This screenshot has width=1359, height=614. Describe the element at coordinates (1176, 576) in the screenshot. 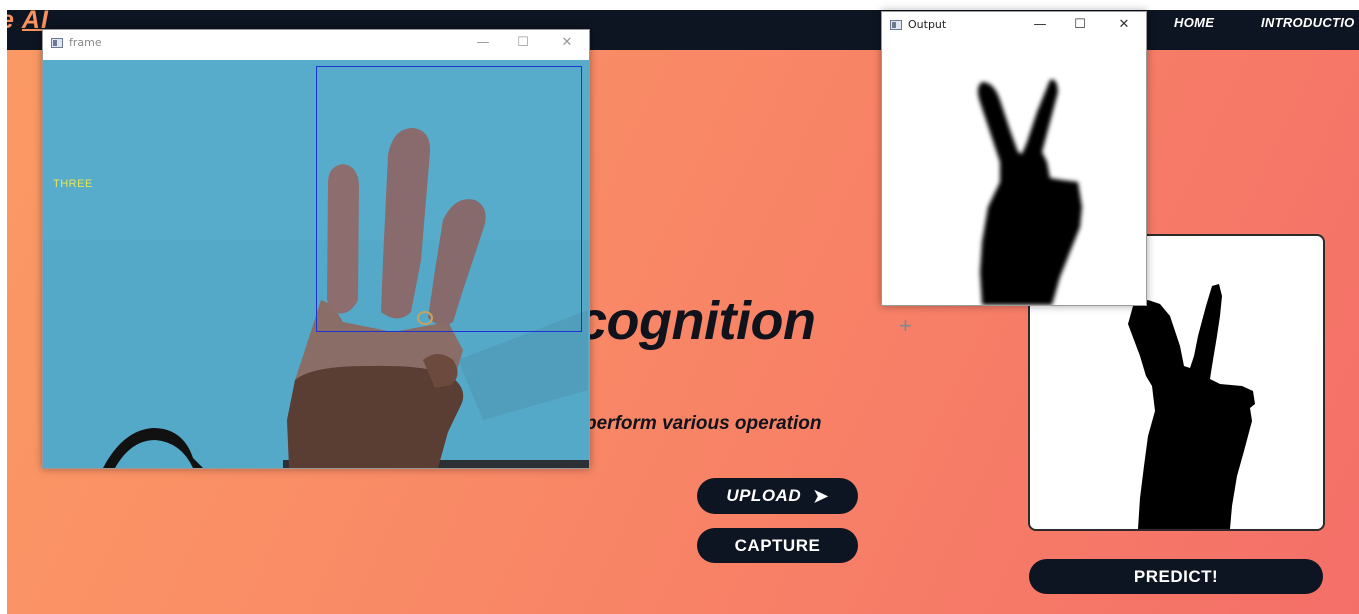

I see `predict-button: PREDICT!` at that location.